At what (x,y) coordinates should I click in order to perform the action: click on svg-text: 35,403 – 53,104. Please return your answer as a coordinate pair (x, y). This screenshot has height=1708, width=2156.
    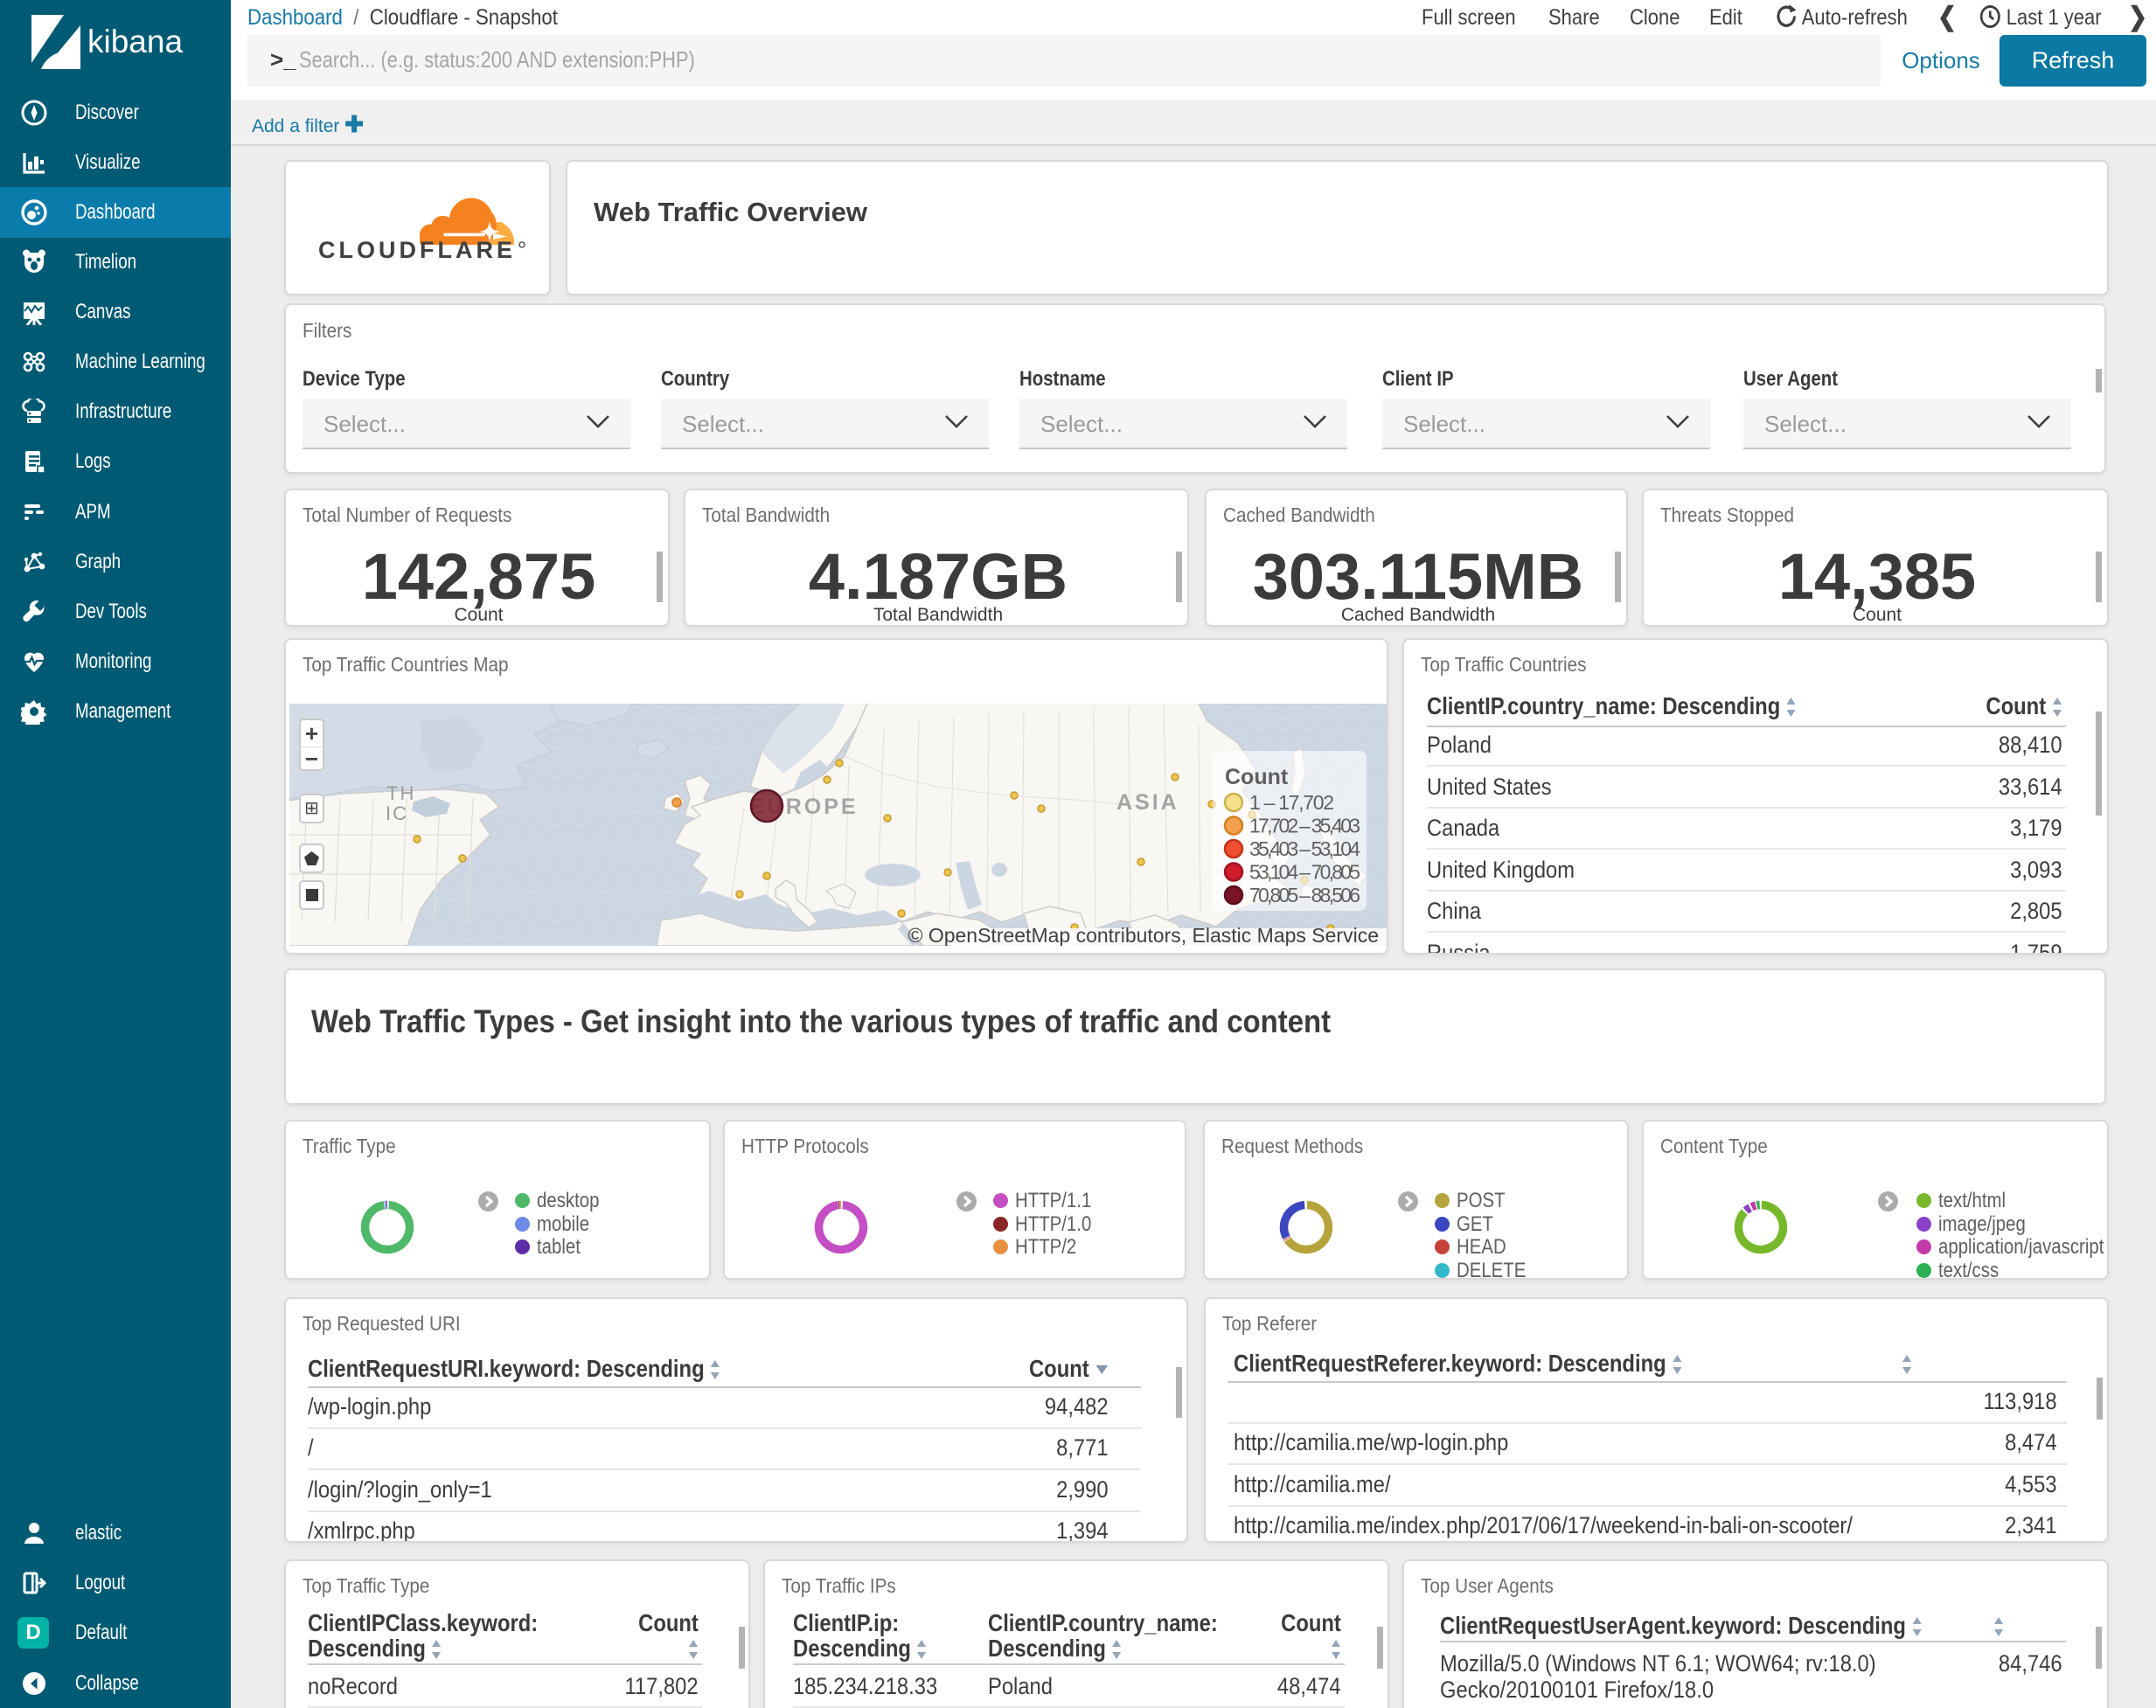
    Looking at the image, I should click on (1304, 848).